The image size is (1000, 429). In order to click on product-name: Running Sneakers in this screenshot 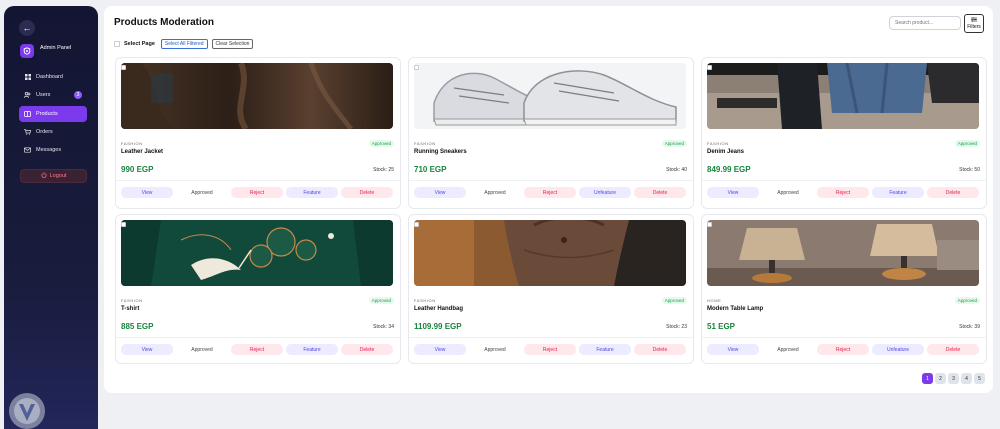, I will do `click(440, 152)`.